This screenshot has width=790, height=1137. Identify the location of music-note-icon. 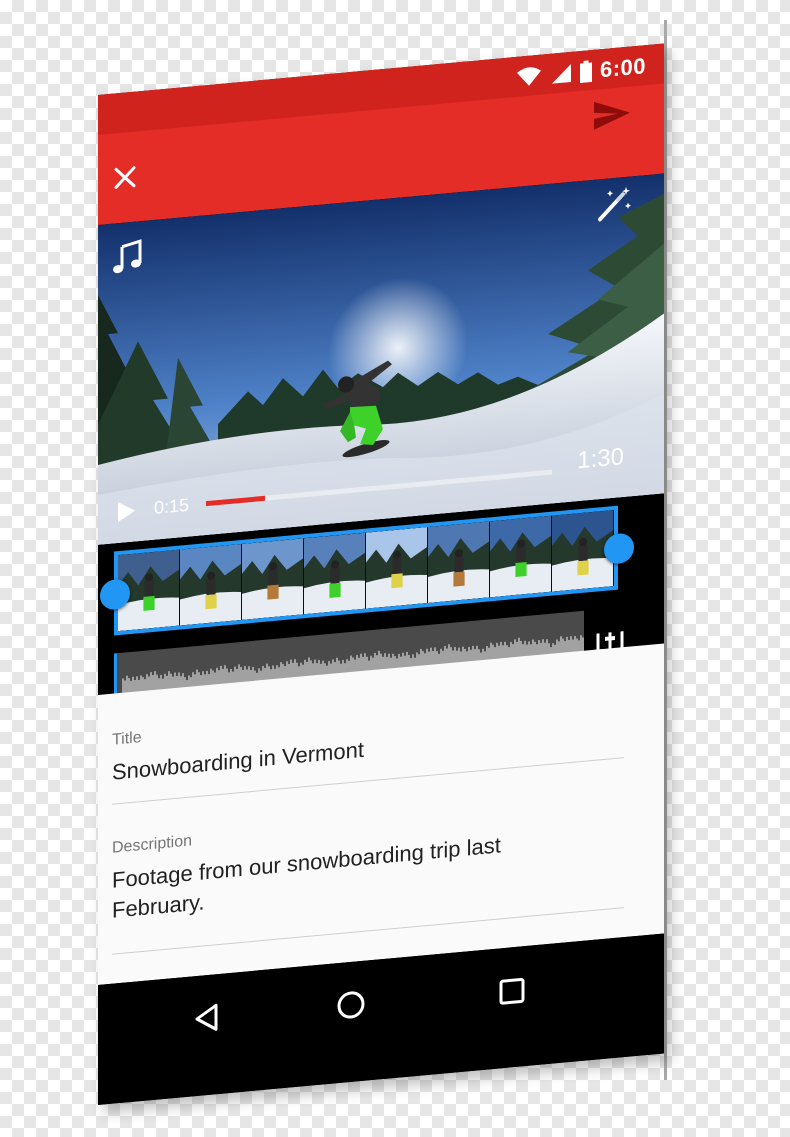
(127, 257).